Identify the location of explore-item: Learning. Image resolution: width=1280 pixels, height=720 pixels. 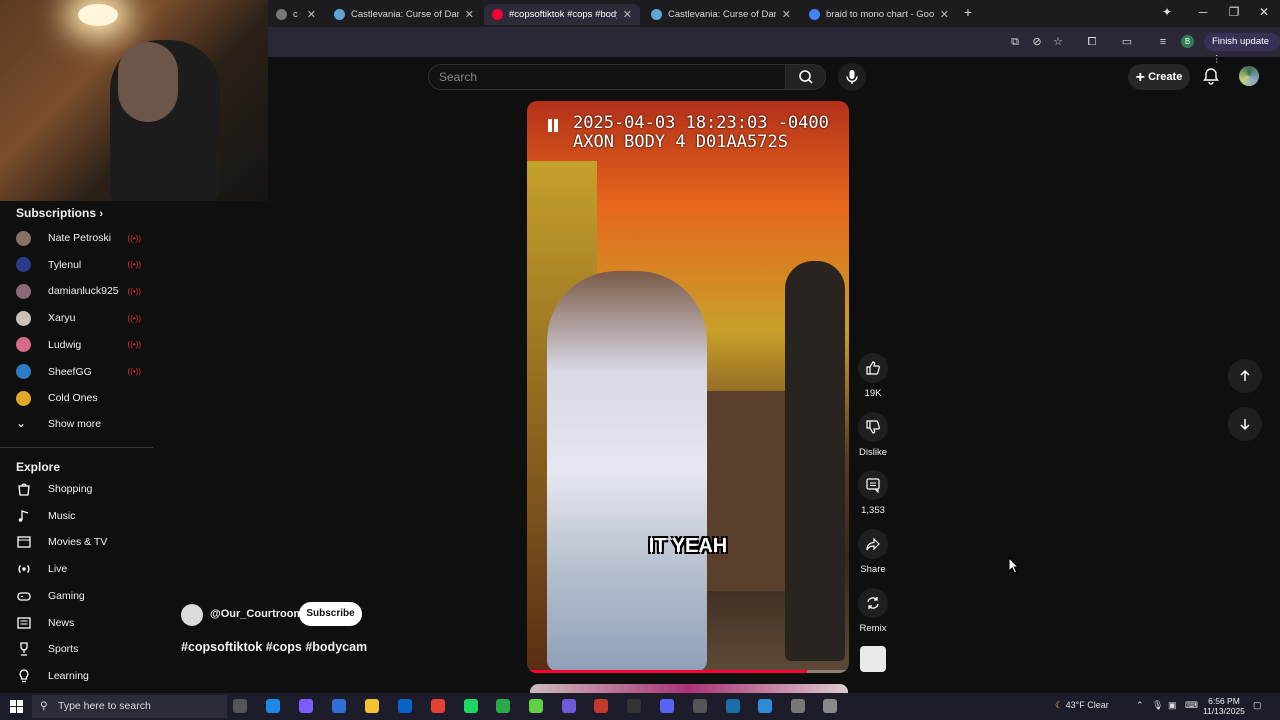
(86, 676).